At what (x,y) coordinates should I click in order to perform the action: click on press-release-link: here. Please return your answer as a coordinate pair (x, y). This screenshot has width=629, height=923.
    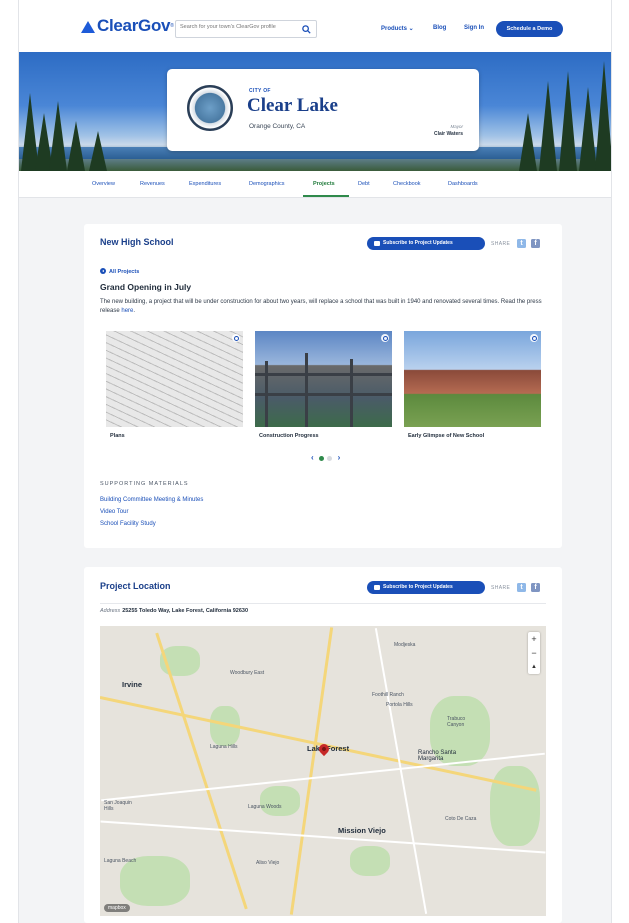
    Looking at the image, I should click on (127, 311).